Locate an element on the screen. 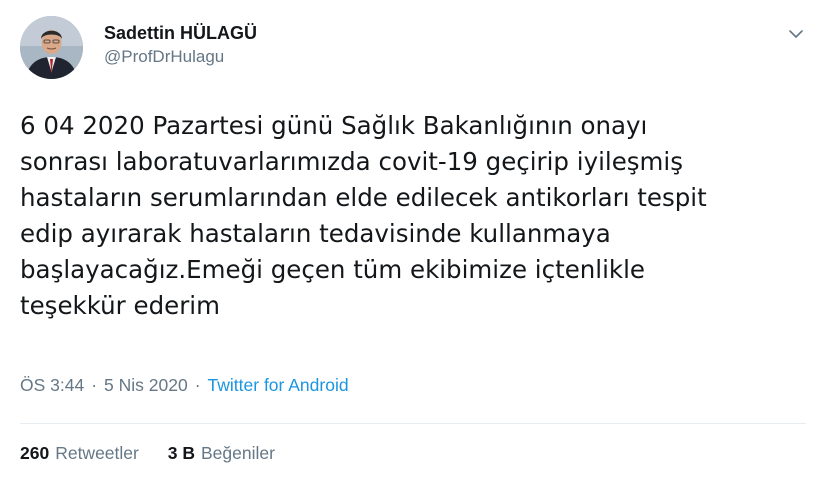  author-name: Sadettin HÜLAGÜ is located at coordinates (180, 33).